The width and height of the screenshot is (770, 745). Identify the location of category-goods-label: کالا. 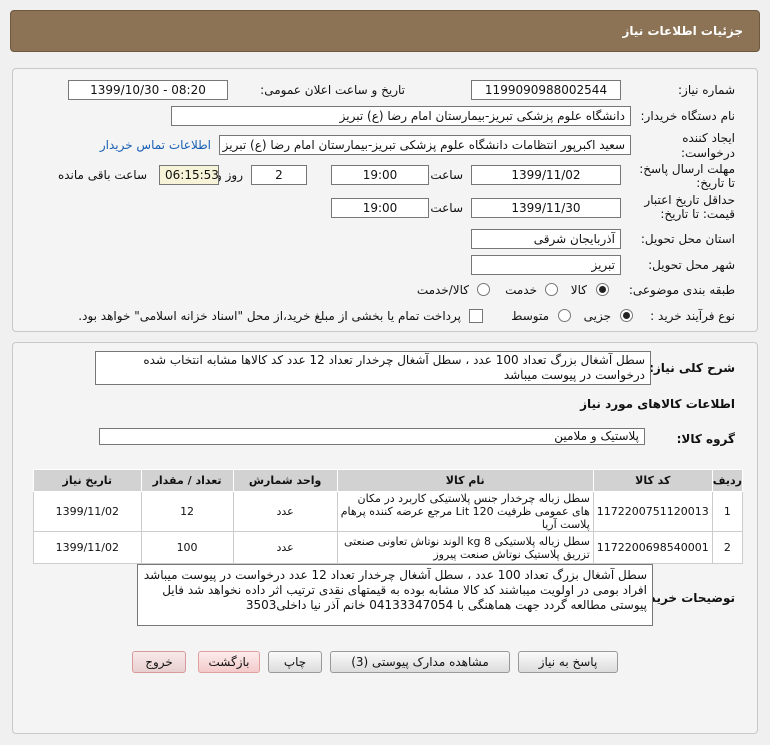
(578, 290).